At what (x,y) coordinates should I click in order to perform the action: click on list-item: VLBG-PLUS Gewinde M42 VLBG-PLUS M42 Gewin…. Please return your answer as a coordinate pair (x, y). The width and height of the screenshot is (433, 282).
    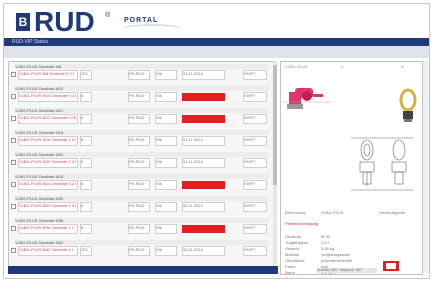
    Looking at the image, I should click on (141, 250).